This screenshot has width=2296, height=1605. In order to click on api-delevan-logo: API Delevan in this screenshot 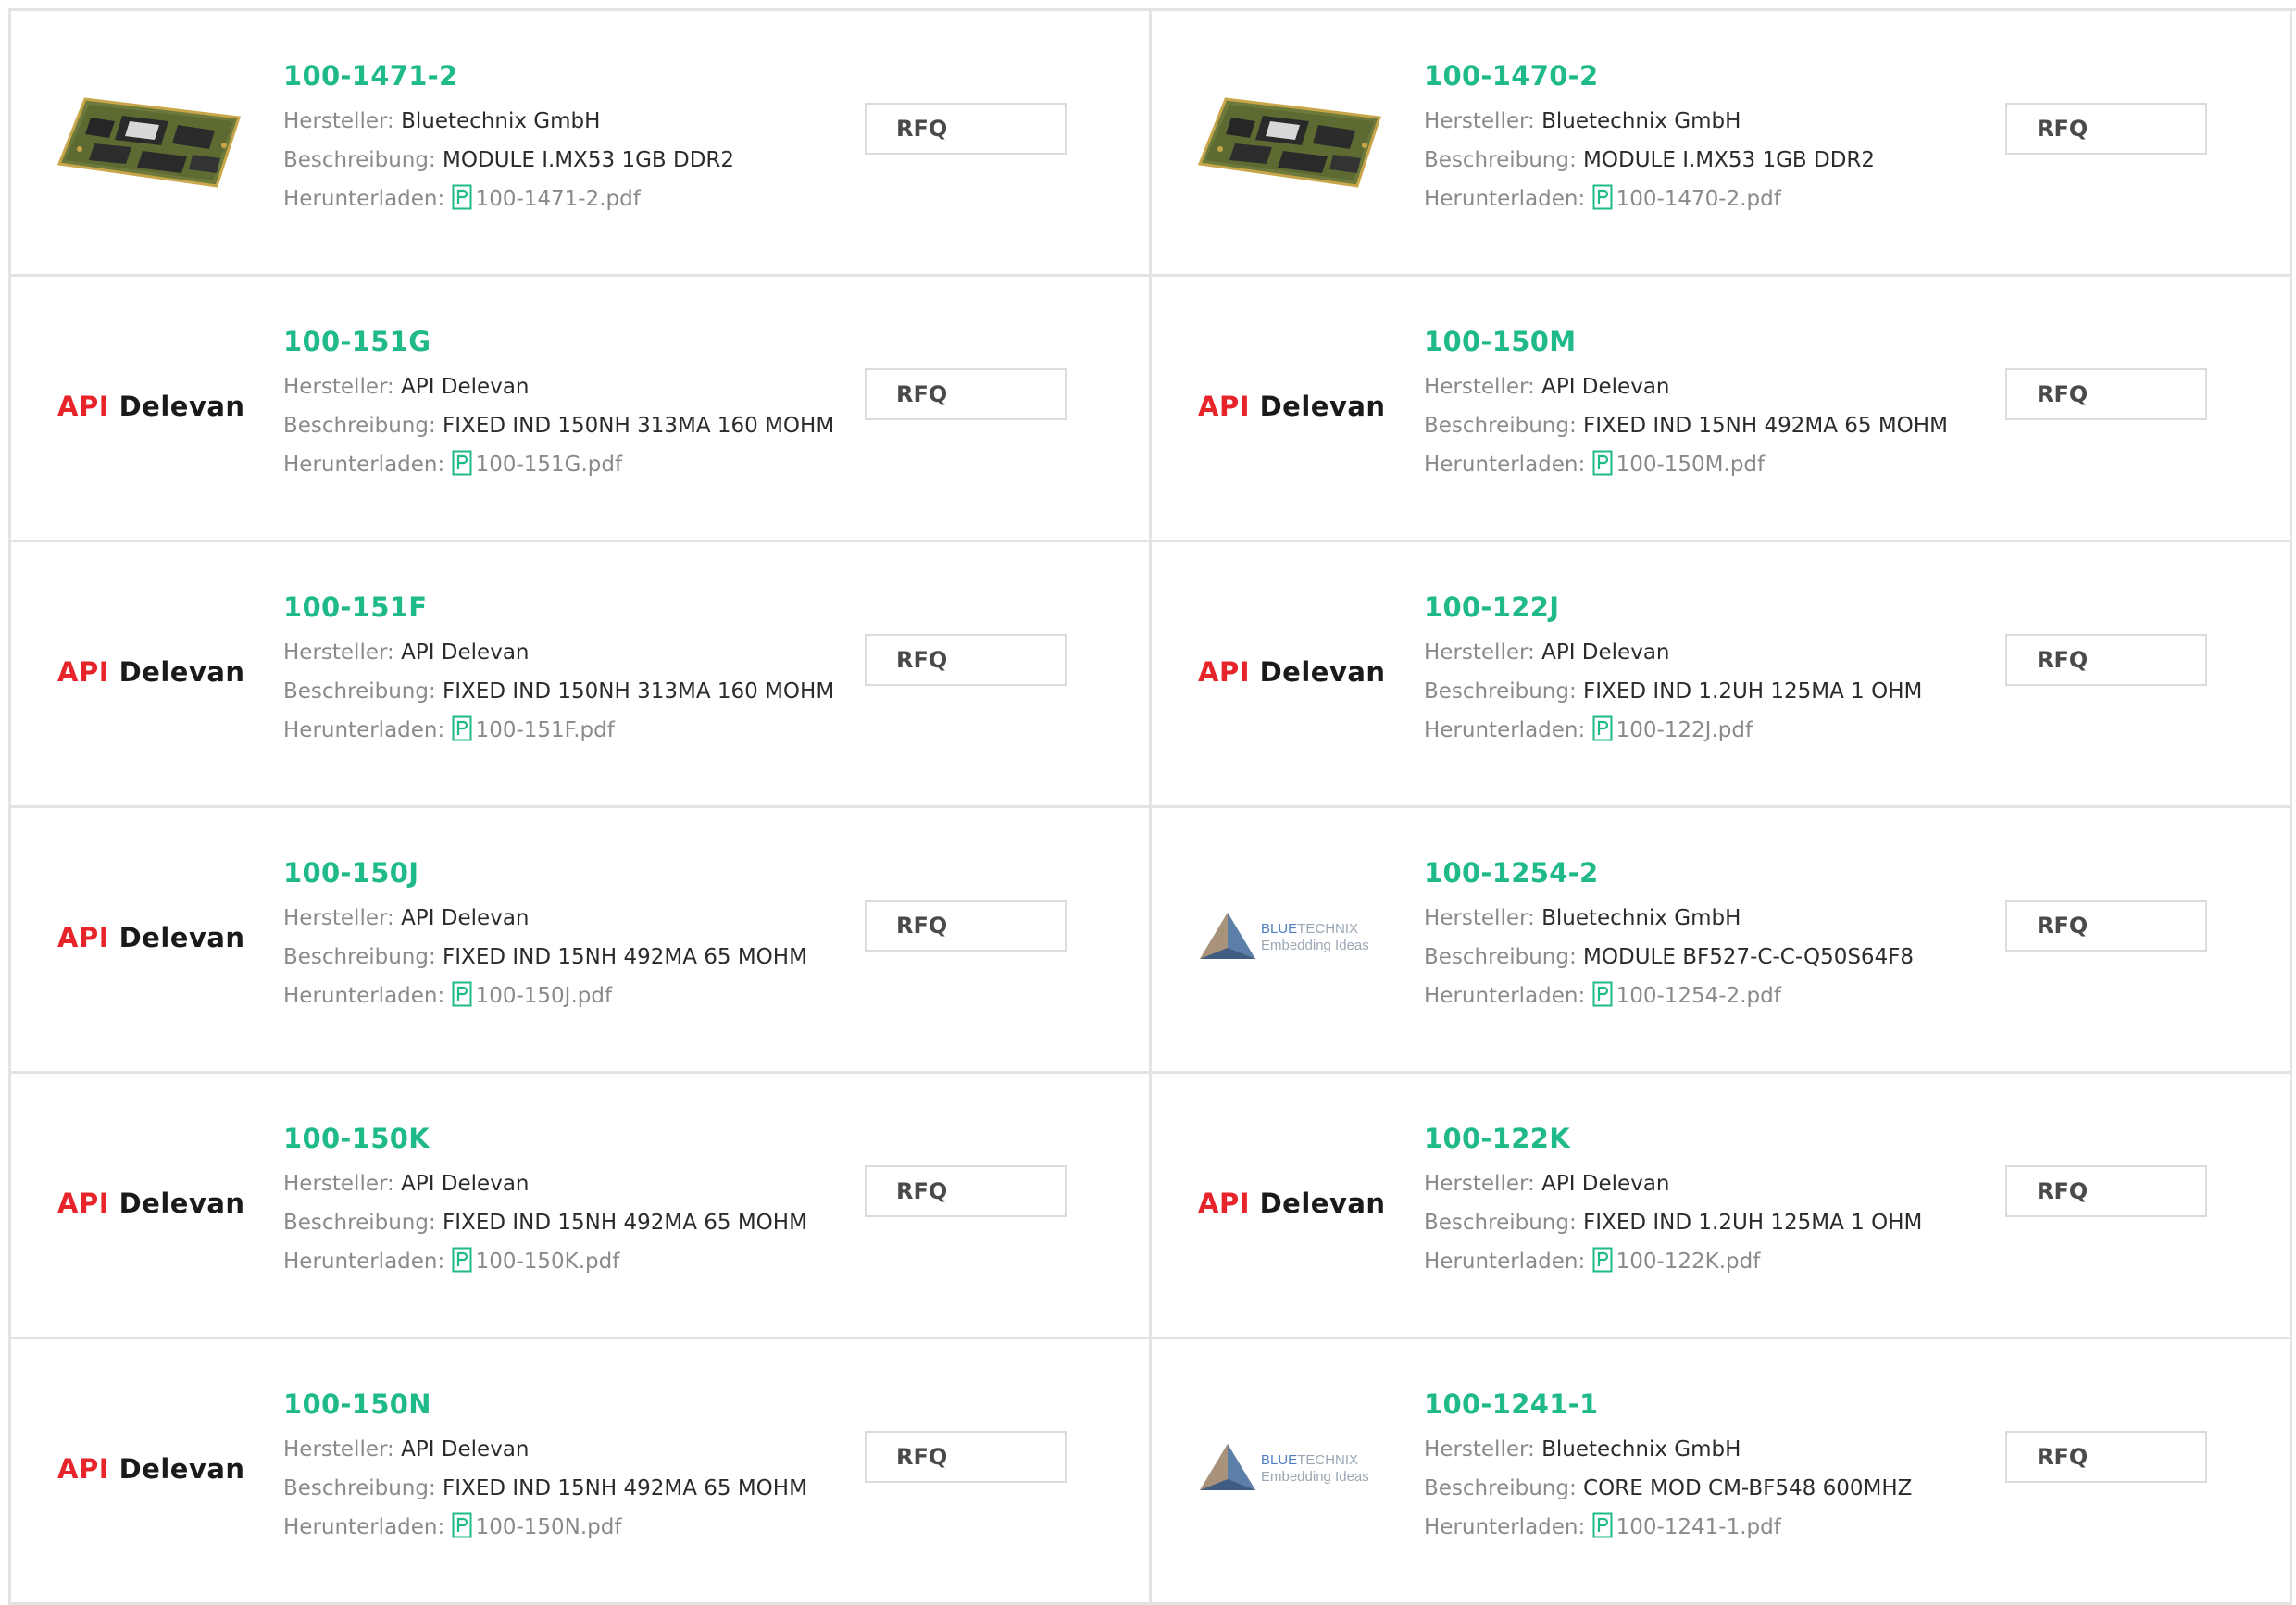, I will do `click(1292, 672)`.